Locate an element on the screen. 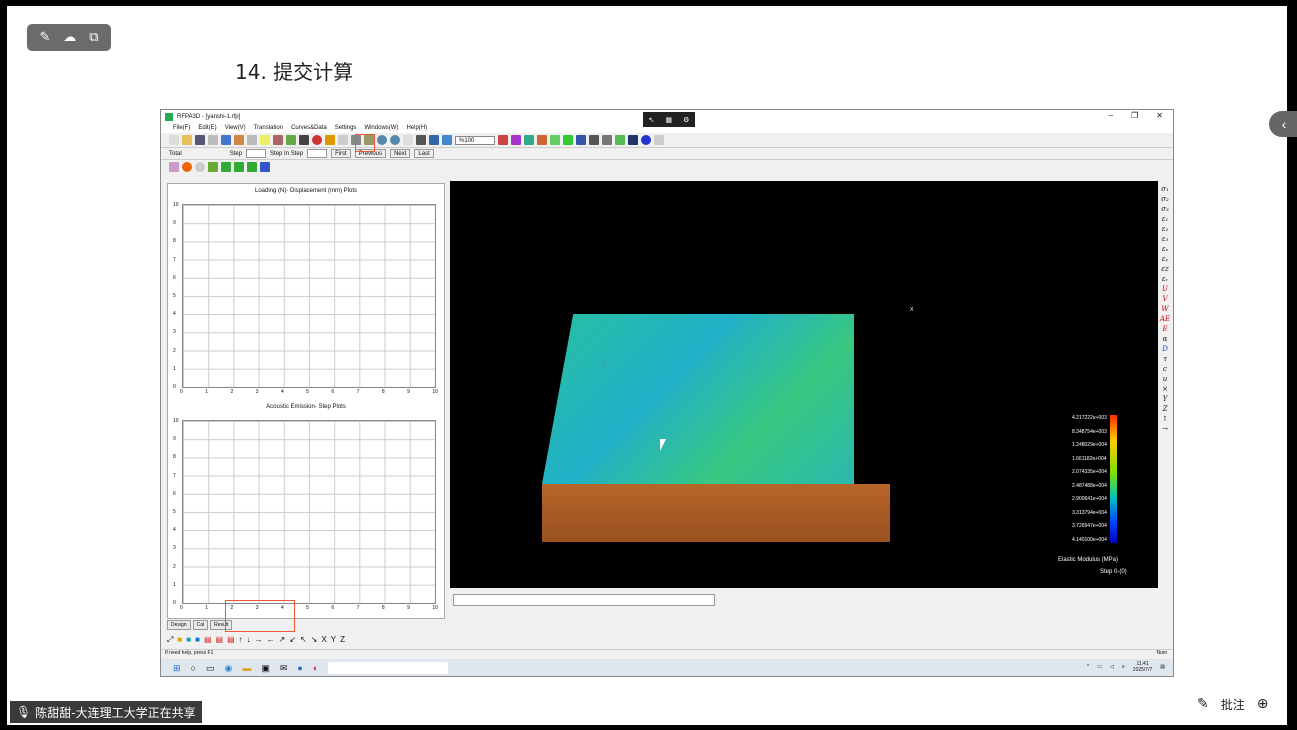 This screenshot has height=730, width=1297. boundary-icon is located at coordinates (252, 140).